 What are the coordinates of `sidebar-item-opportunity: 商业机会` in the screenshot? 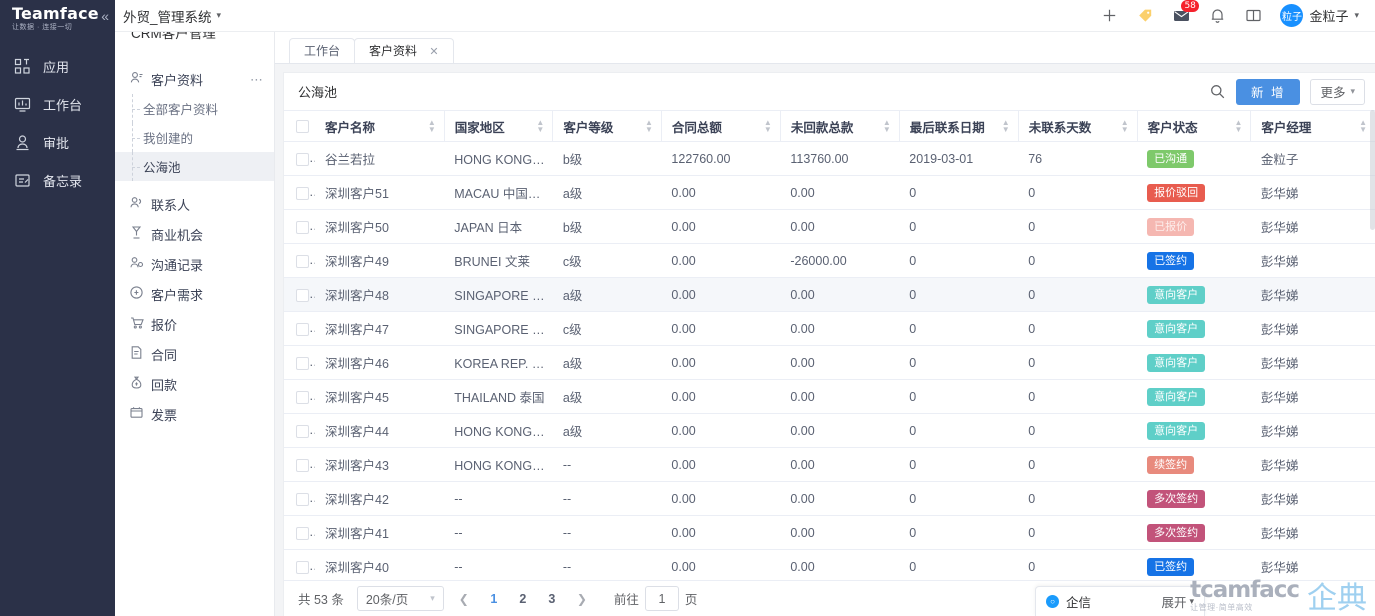 It's located at (194, 234).